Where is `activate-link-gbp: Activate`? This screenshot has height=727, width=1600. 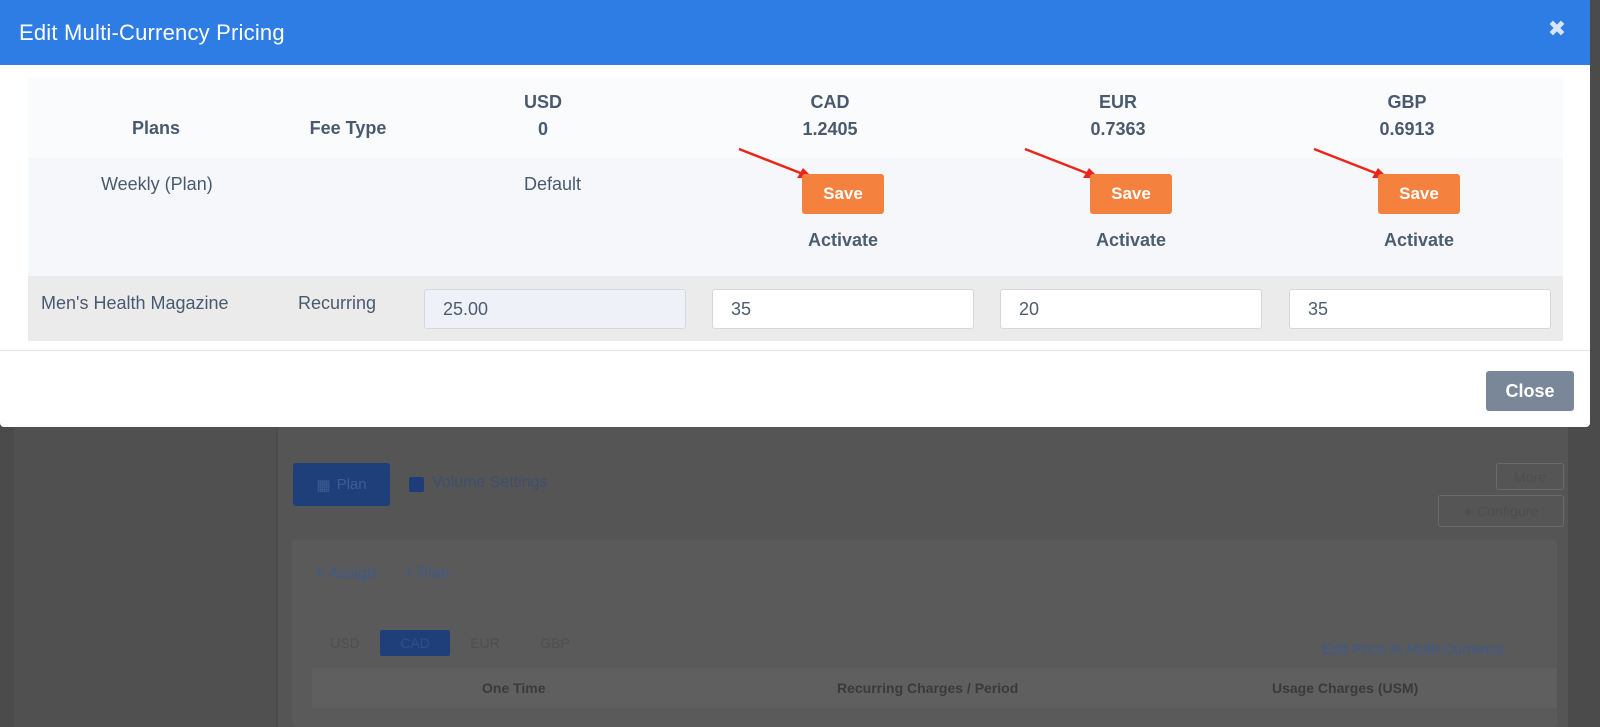
activate-link-gbp: Activate is located at coordinates (1419, 240).